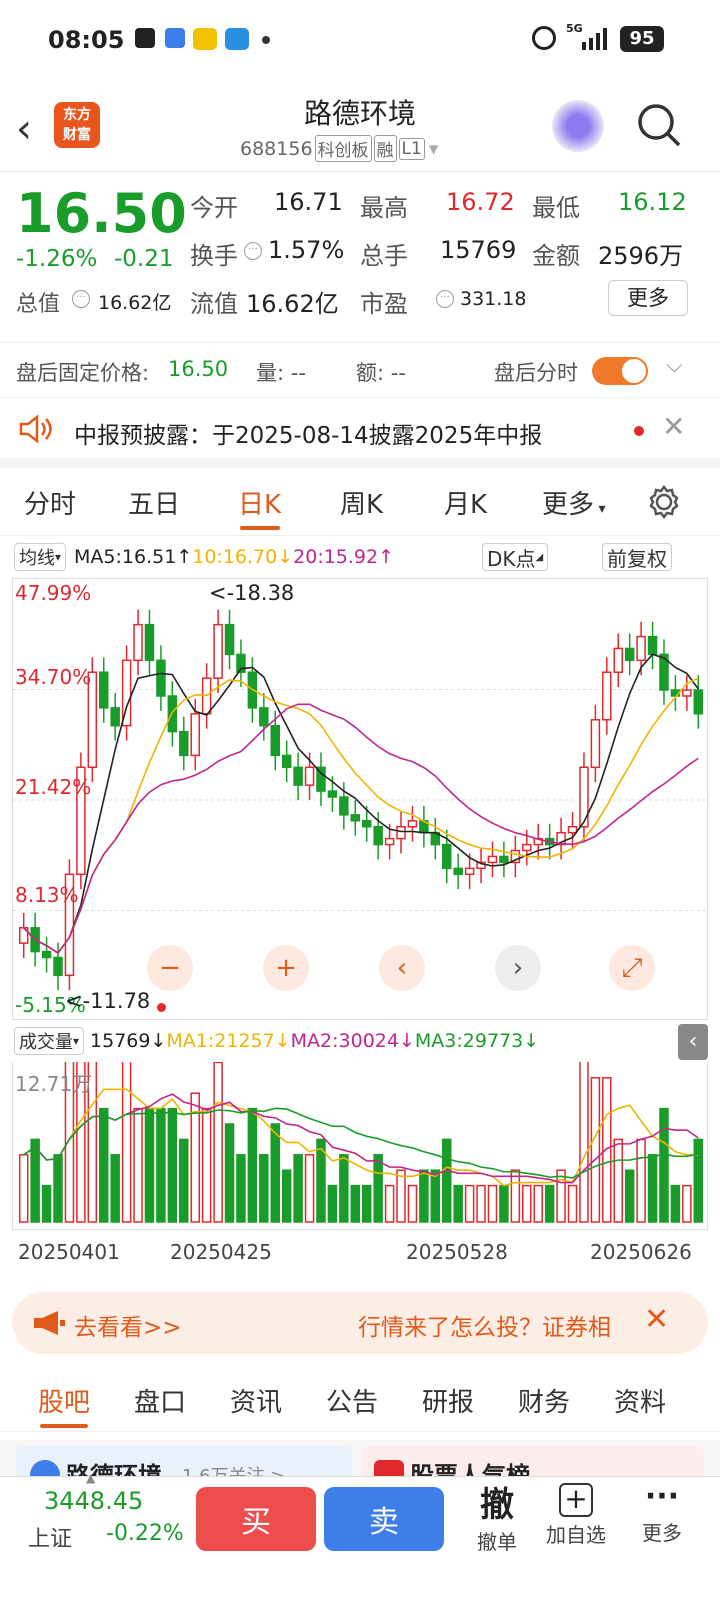 This screenshot has width=720, height=1604. I want to click on tab-pankou: 盘口, so click(160, 1400).